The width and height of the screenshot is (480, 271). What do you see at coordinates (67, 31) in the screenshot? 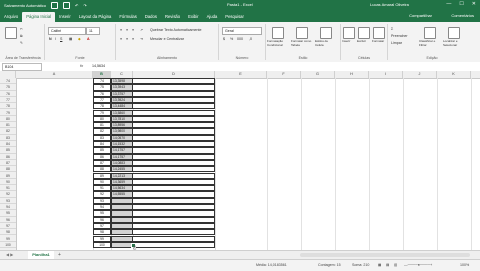
I see `font-name-select: Calibri` at bounding box center [67, 31].